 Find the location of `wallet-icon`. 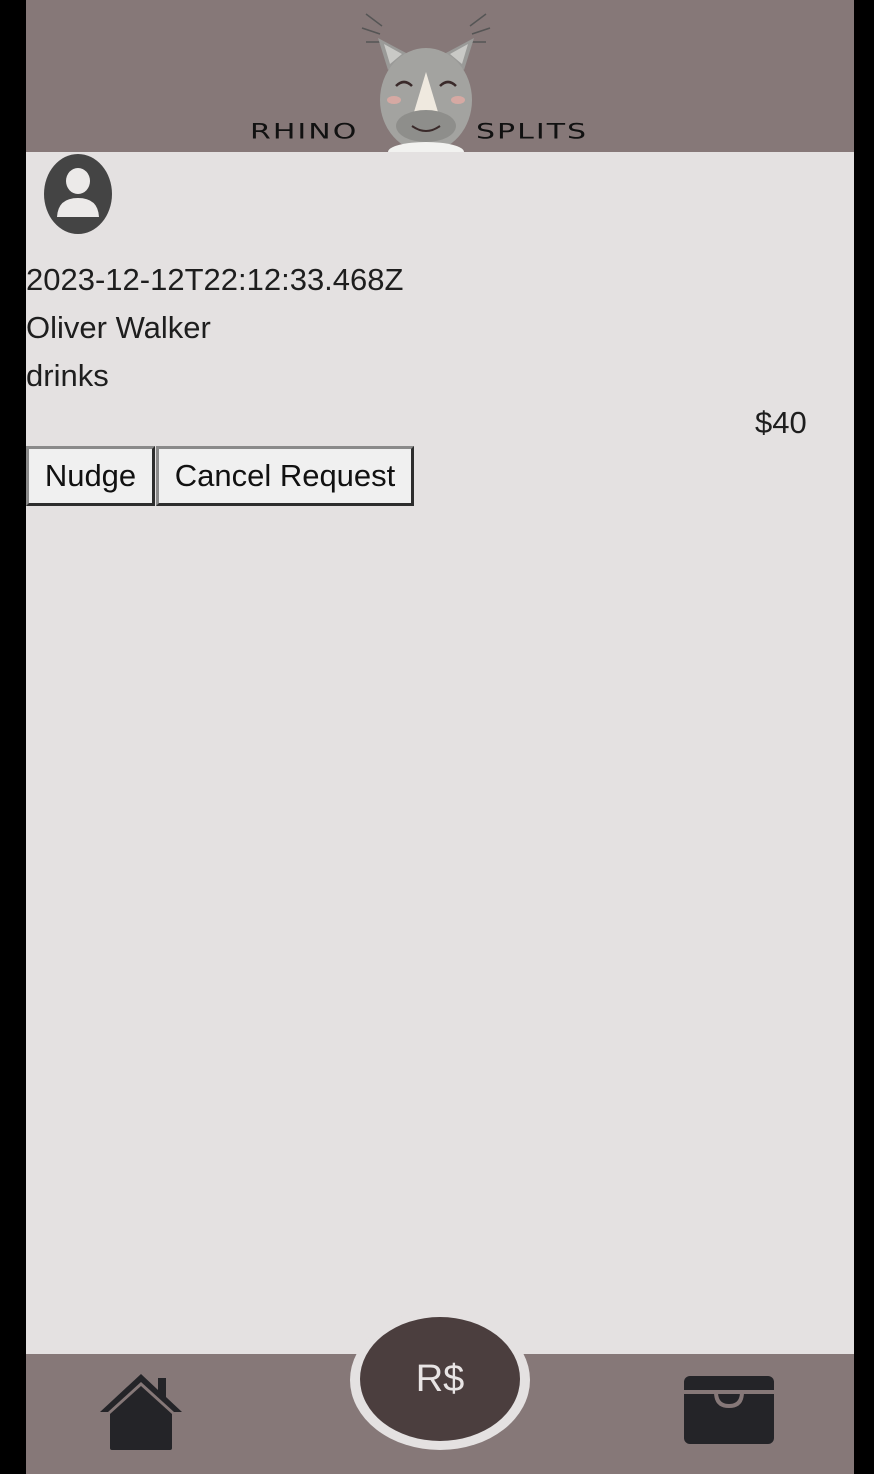

wallet-icon is located at coordinates (729, 1410).